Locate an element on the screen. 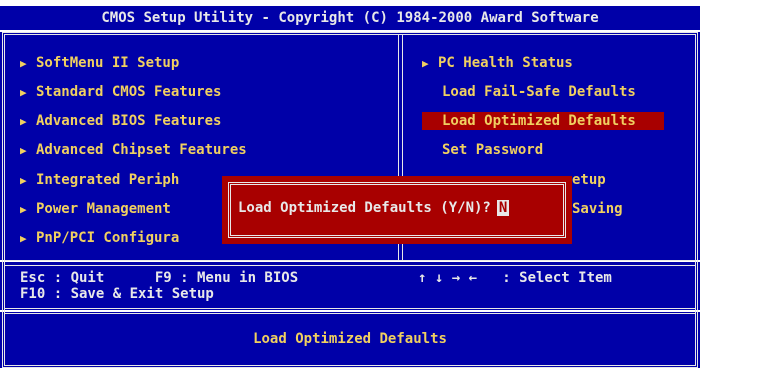 The image size is (775, 368). menu-item-set-password: Set Password is located at coordinates (492, 150).